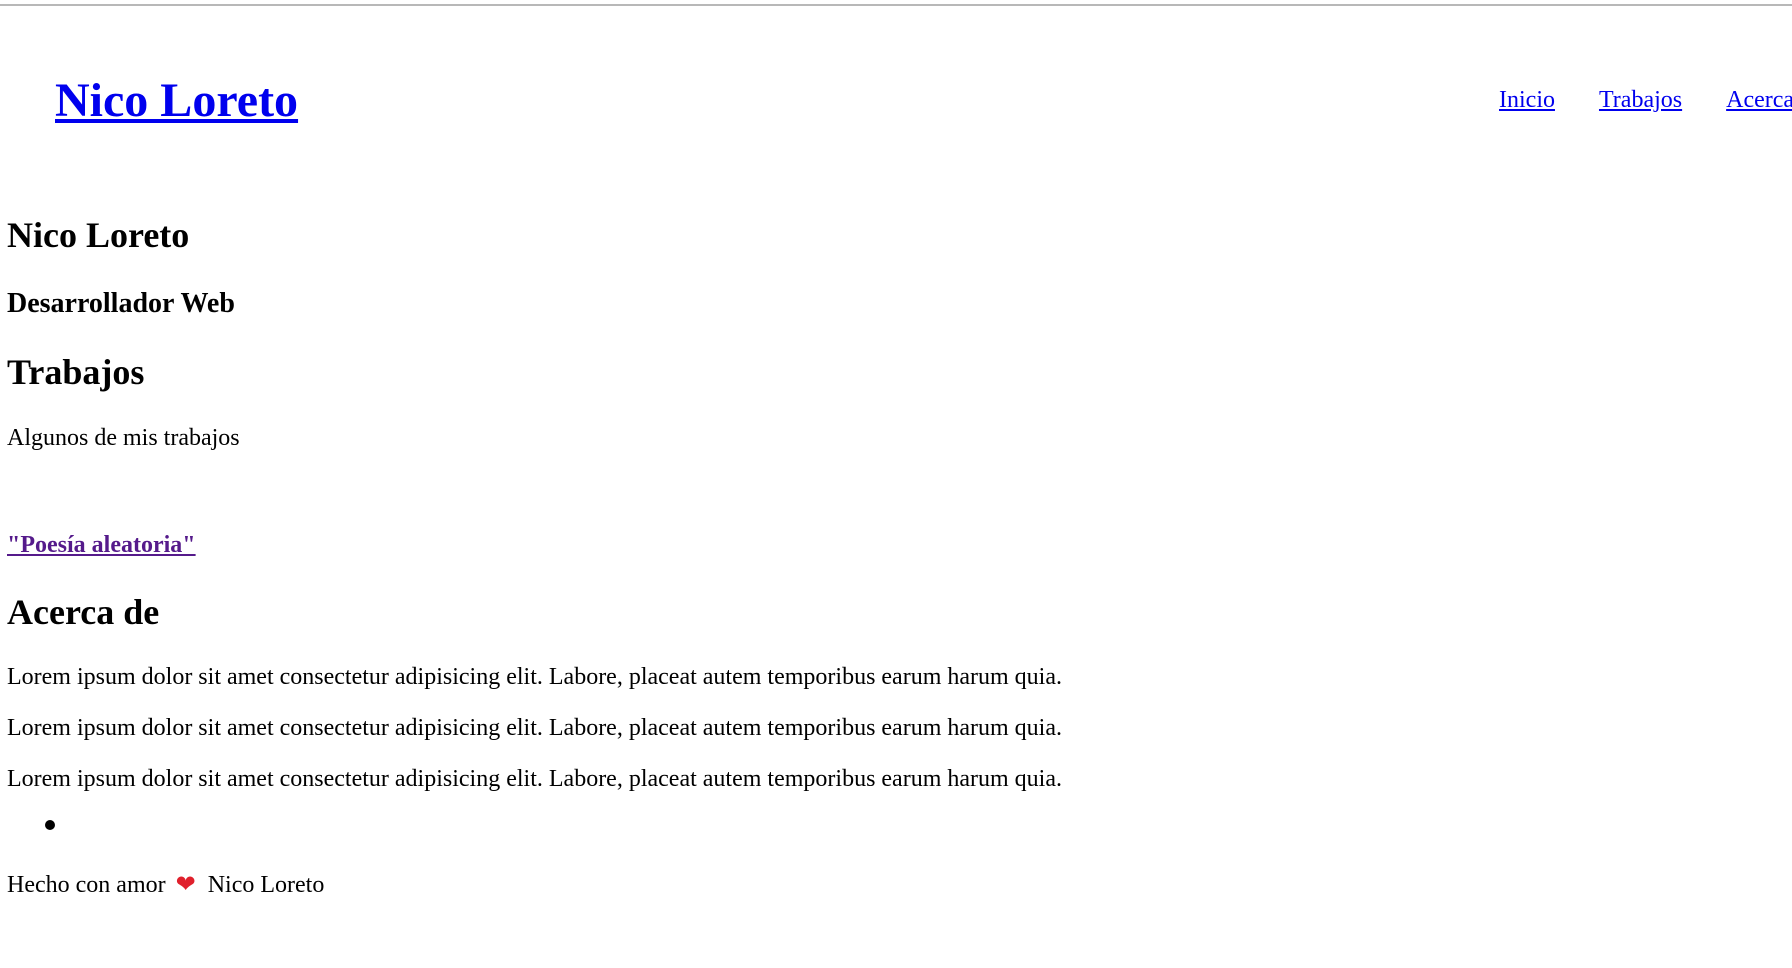 The image size is (1792, 968). Describe the element at coordinates (121, 303) in the screenshot. I see `hero-subtitle: Desarrollador Web` at that location.